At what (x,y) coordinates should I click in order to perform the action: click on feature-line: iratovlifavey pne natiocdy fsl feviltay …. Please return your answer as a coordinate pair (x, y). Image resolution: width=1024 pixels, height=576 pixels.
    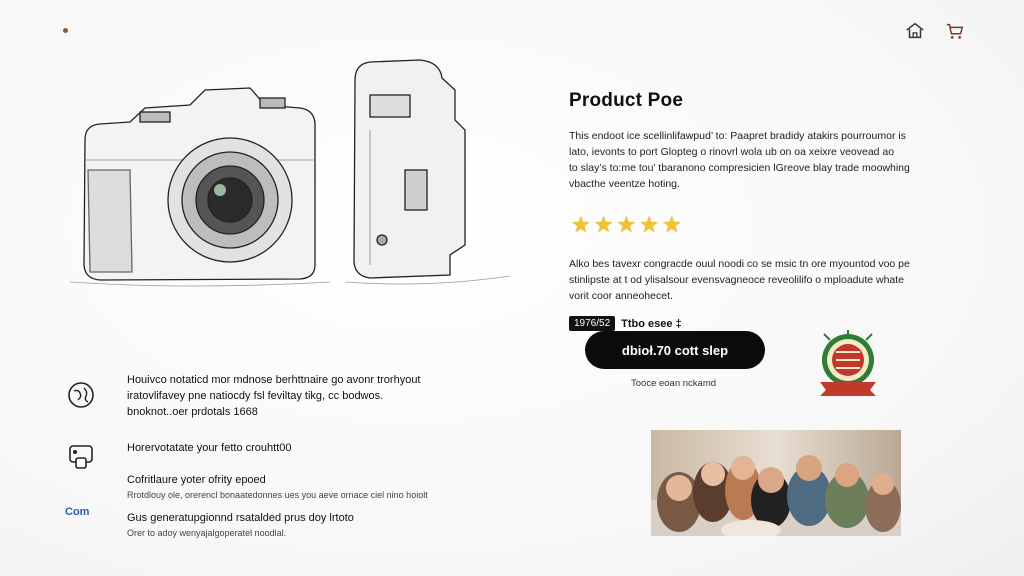
    Looking at the image, I should click on (255, 396).